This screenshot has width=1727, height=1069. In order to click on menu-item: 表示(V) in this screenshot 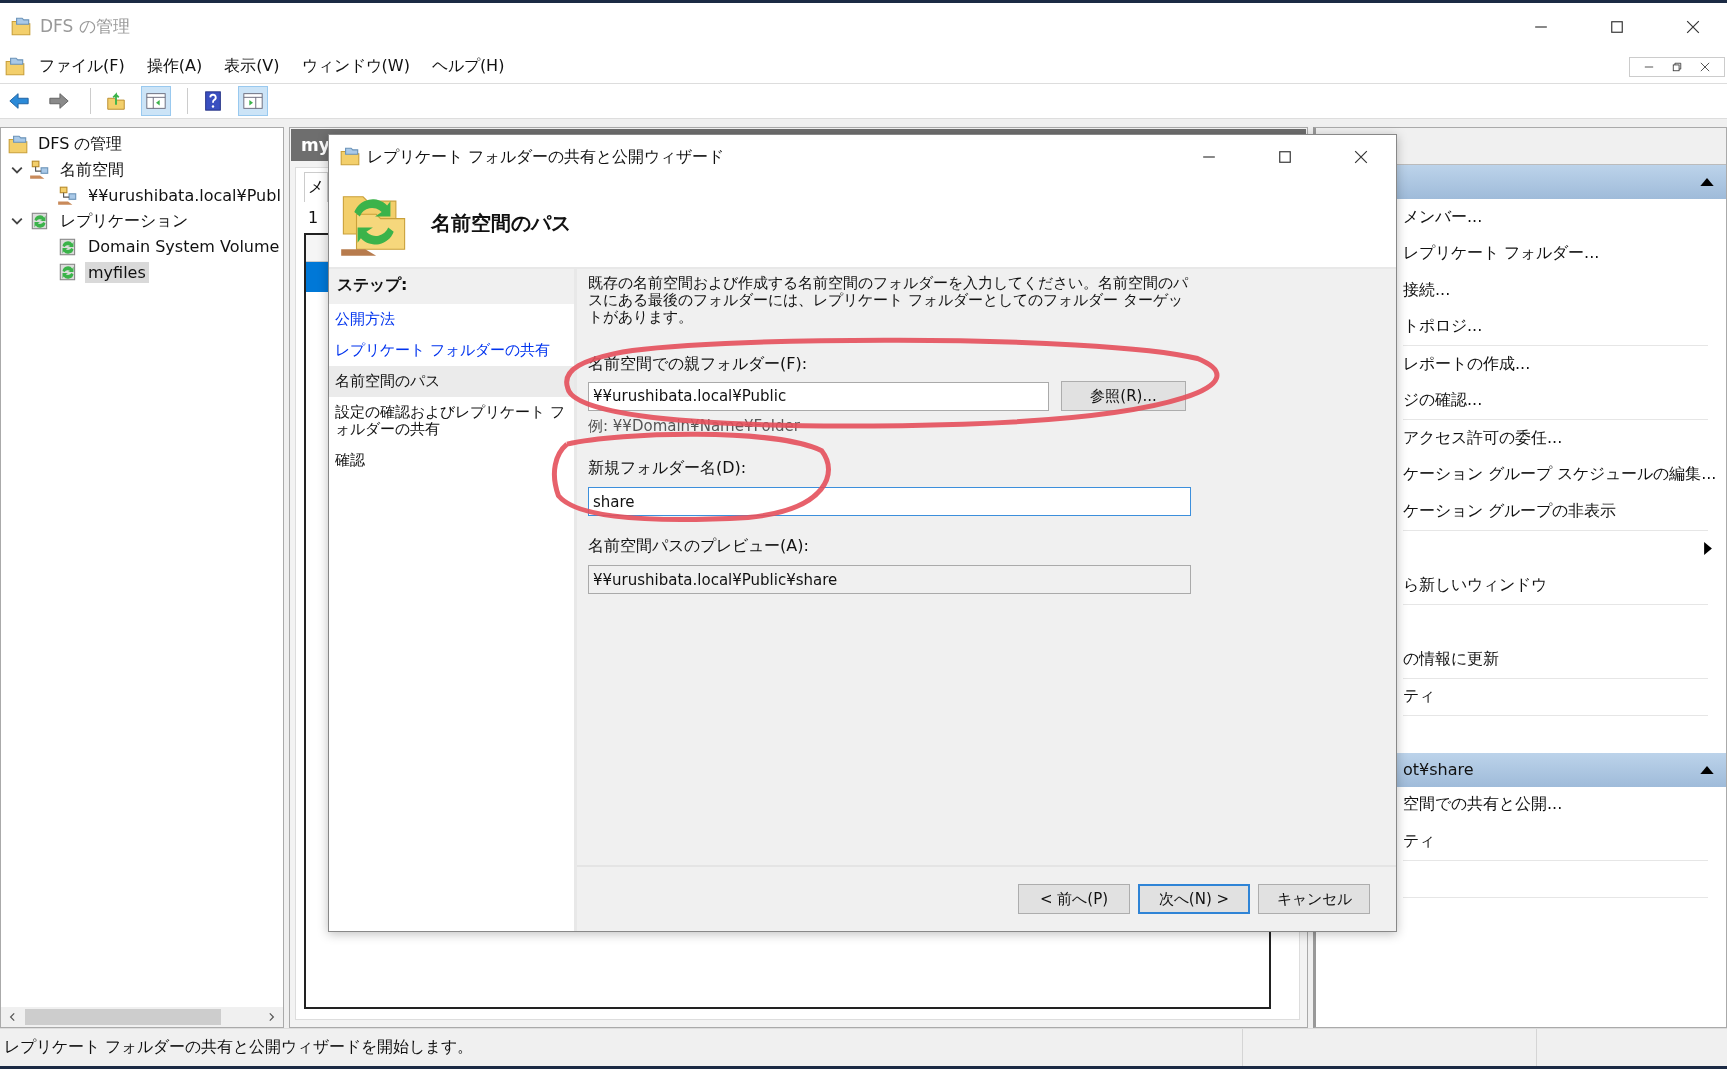, I will do `click(252, 66)`.